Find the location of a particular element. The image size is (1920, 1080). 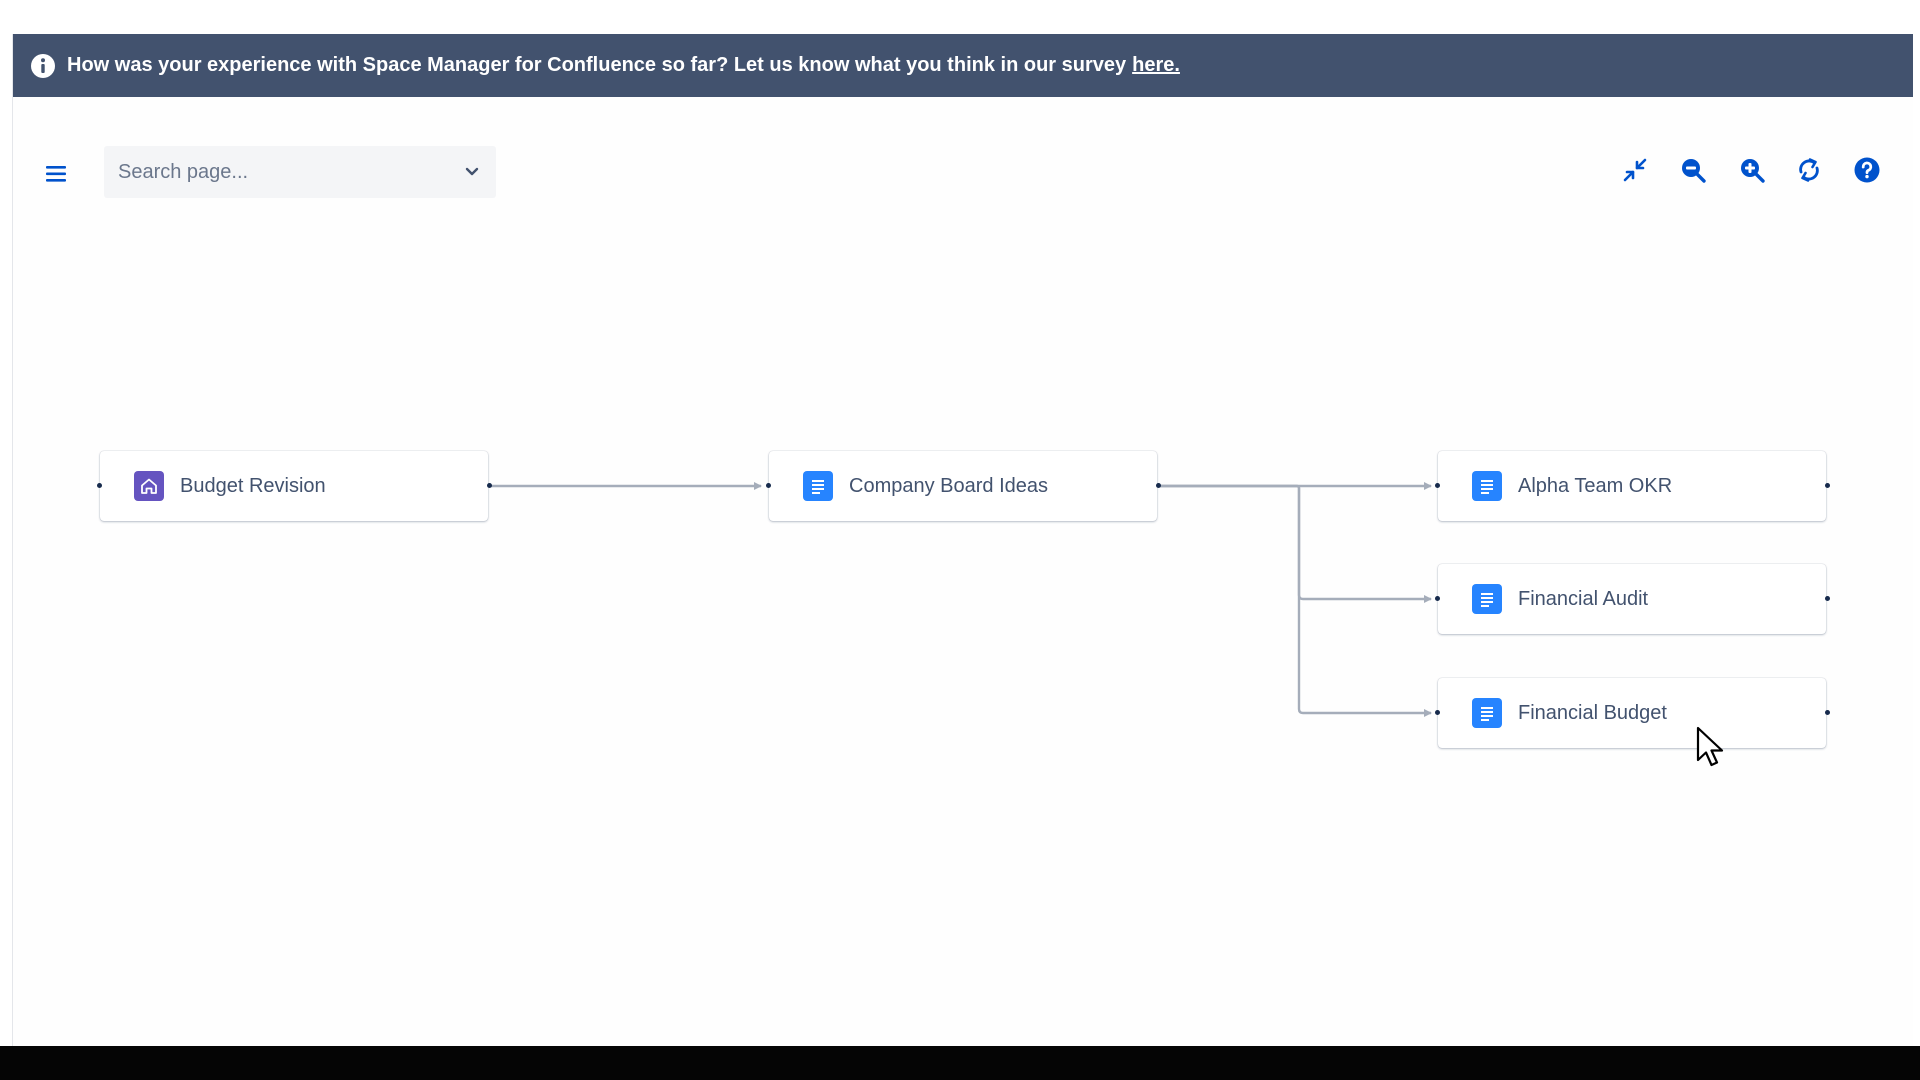

edge-child-to-budget is located at coordinates (1295, 600).